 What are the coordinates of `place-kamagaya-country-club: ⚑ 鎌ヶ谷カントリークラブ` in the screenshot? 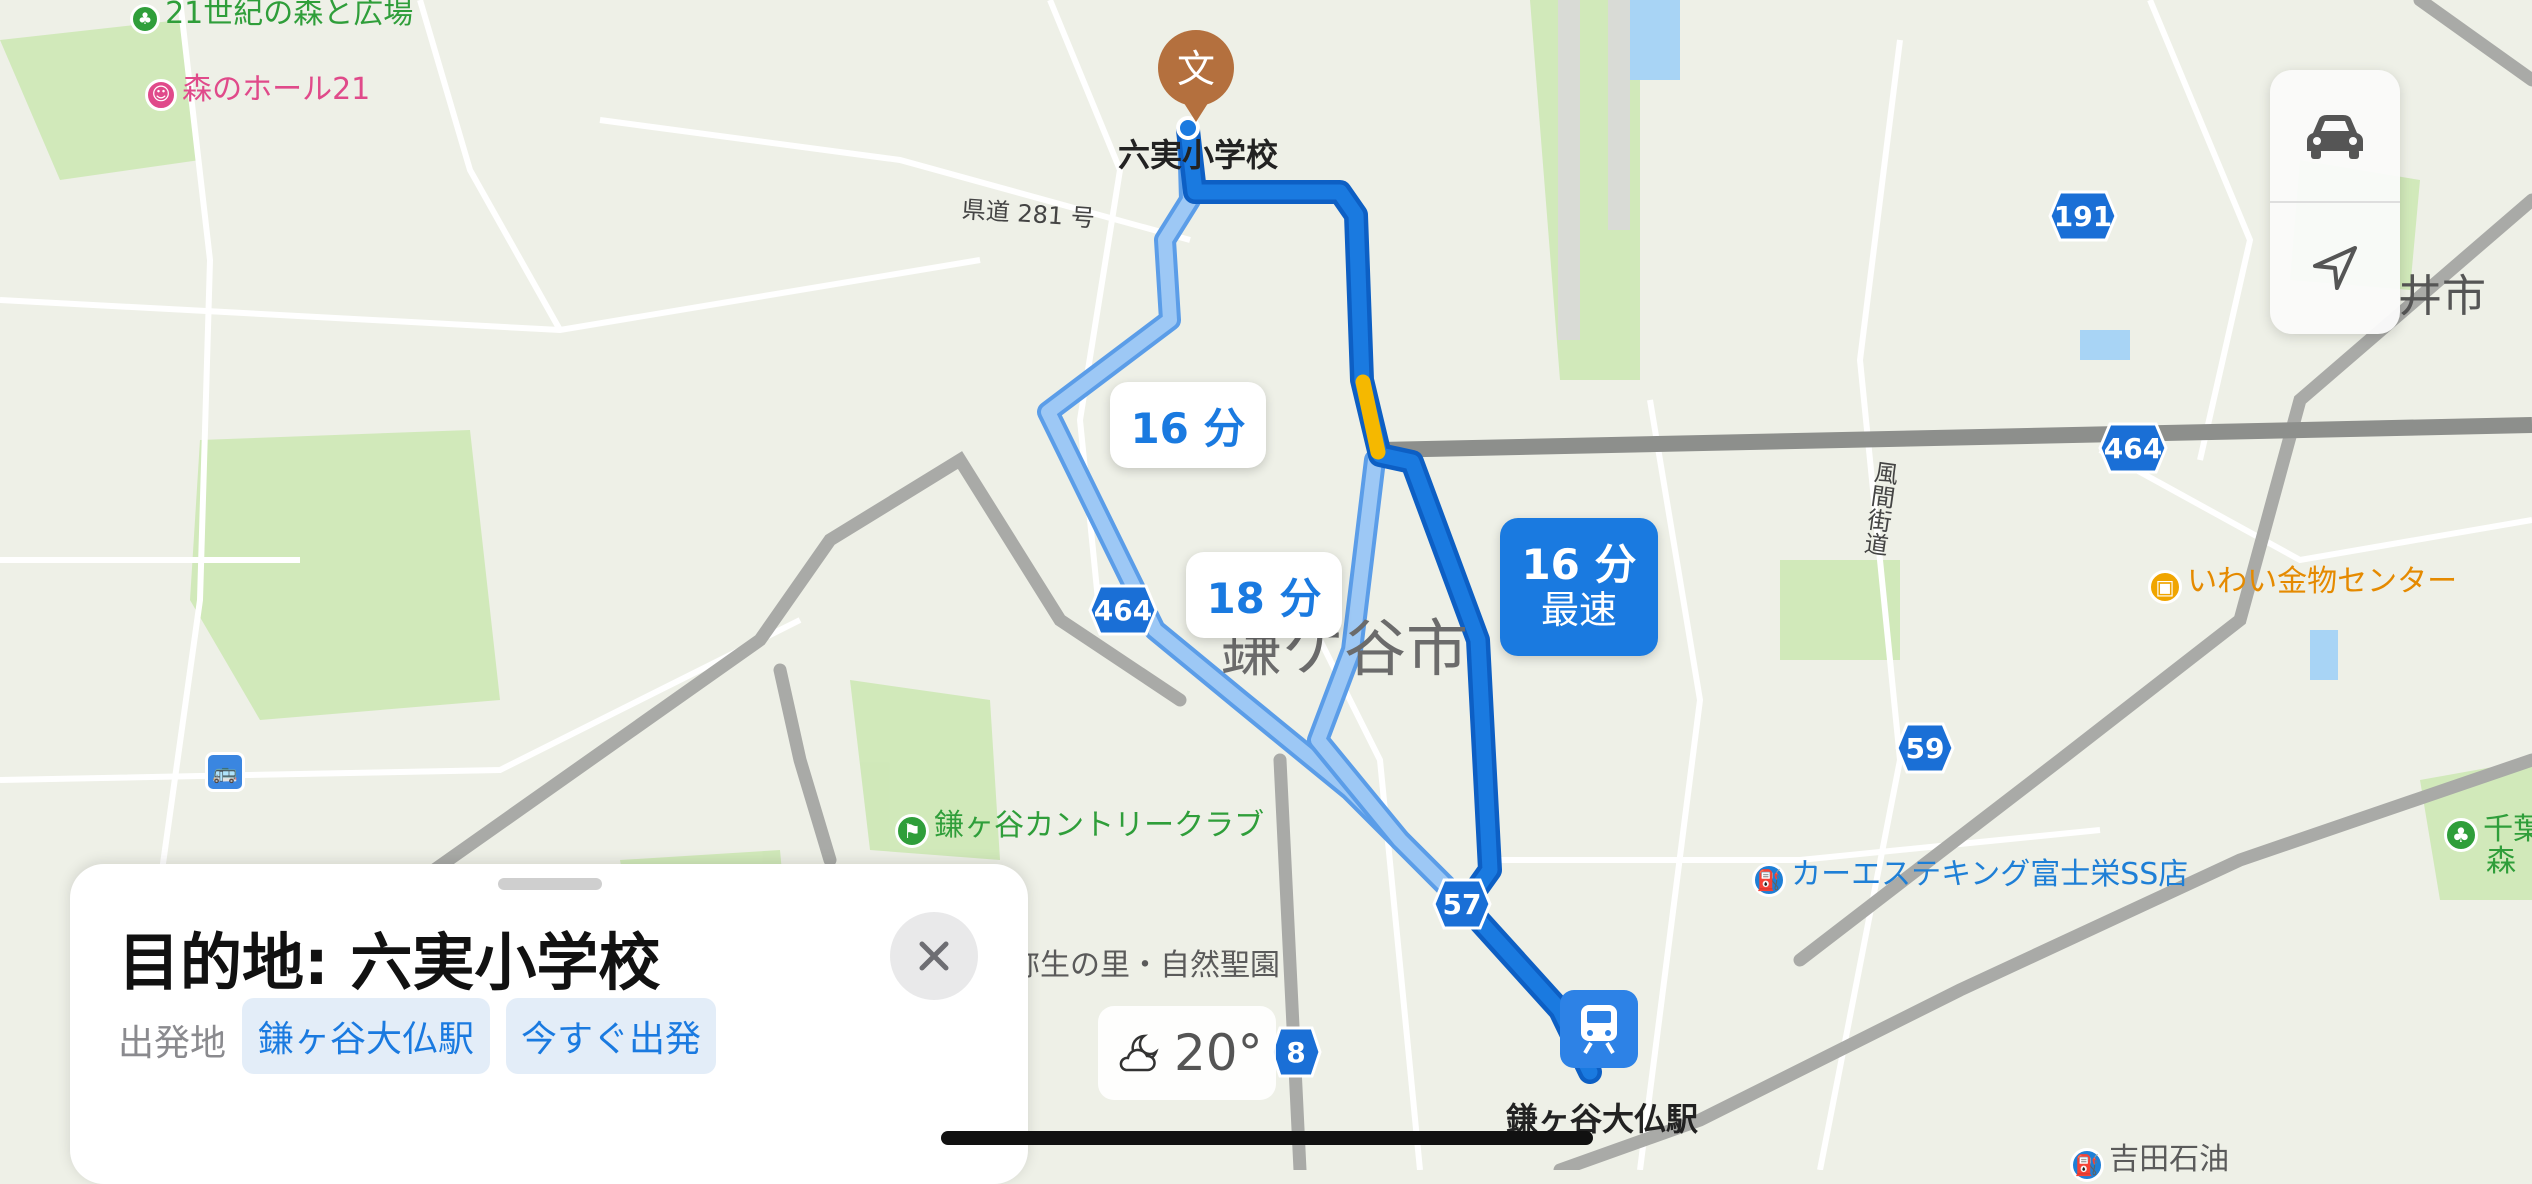 It's located at (1079, 824).